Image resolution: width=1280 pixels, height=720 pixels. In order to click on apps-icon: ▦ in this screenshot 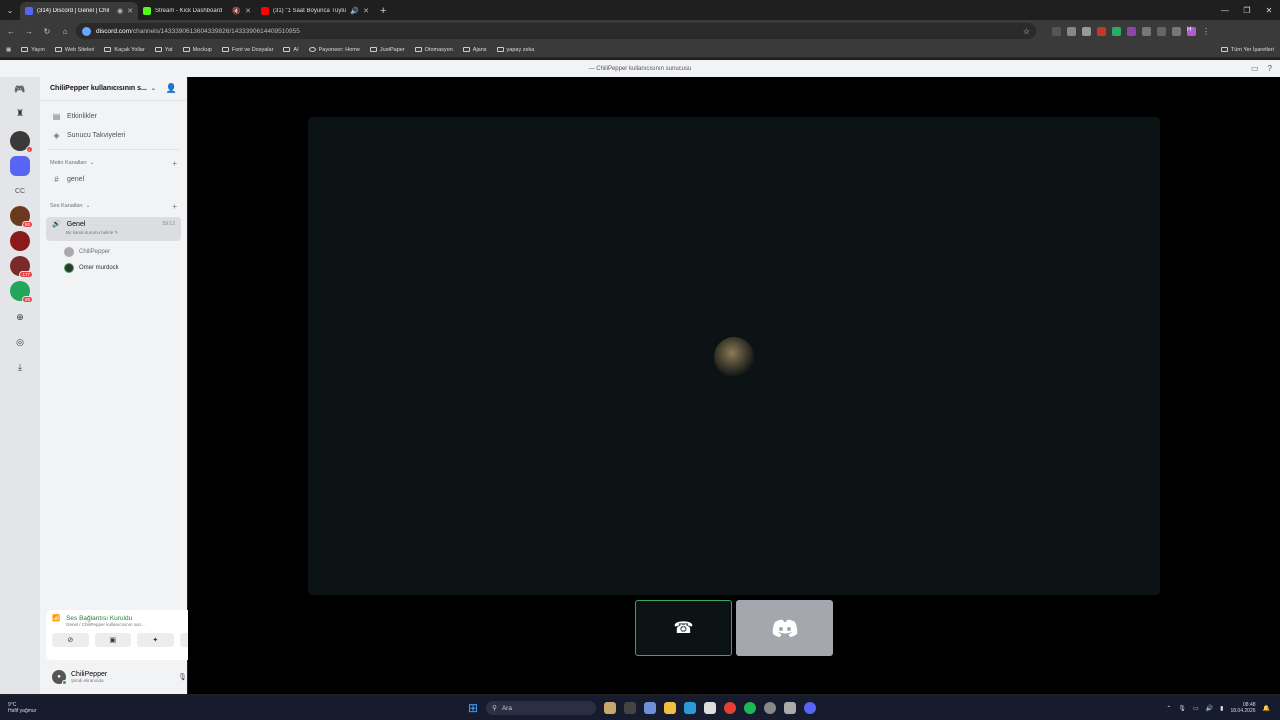, I will do `click(8, 50)`.